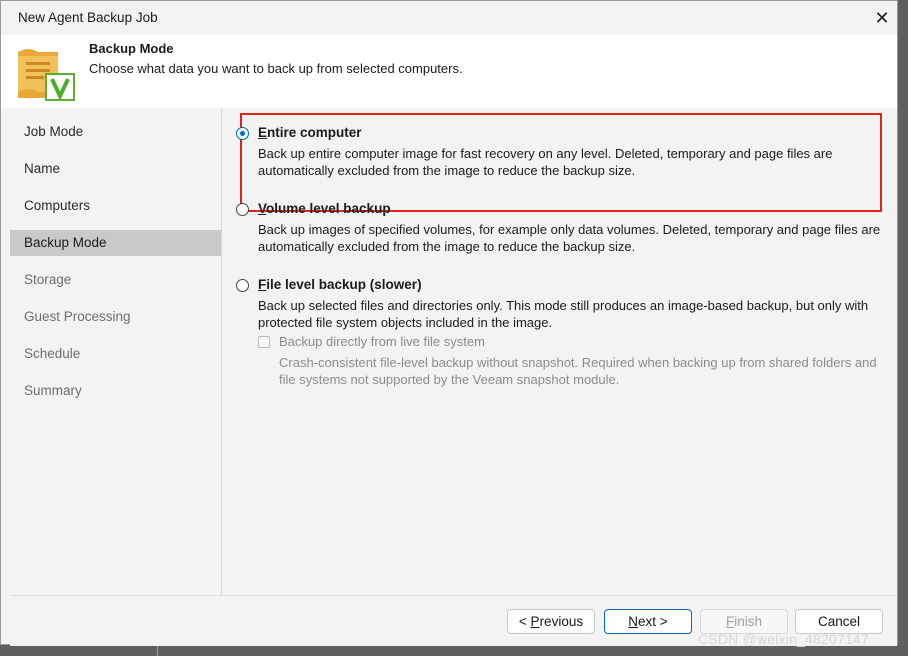 This screenshot has width=908, height=656. What do you see at coordinates (115, 206) in the screenshot?
I see `sidebar-item-computers: Computers` at bounding box center [115, 206].